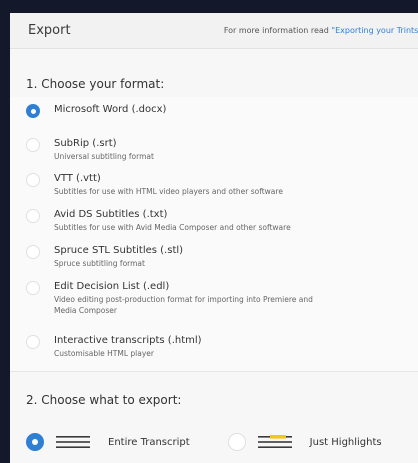 Image resolution: width=418 pixels, height=463 pixels. What do you see at coordinates (304, 442) in the screenshot?
I see `export-just-highlights: Just Highlights` at bounding box center [304, 442].